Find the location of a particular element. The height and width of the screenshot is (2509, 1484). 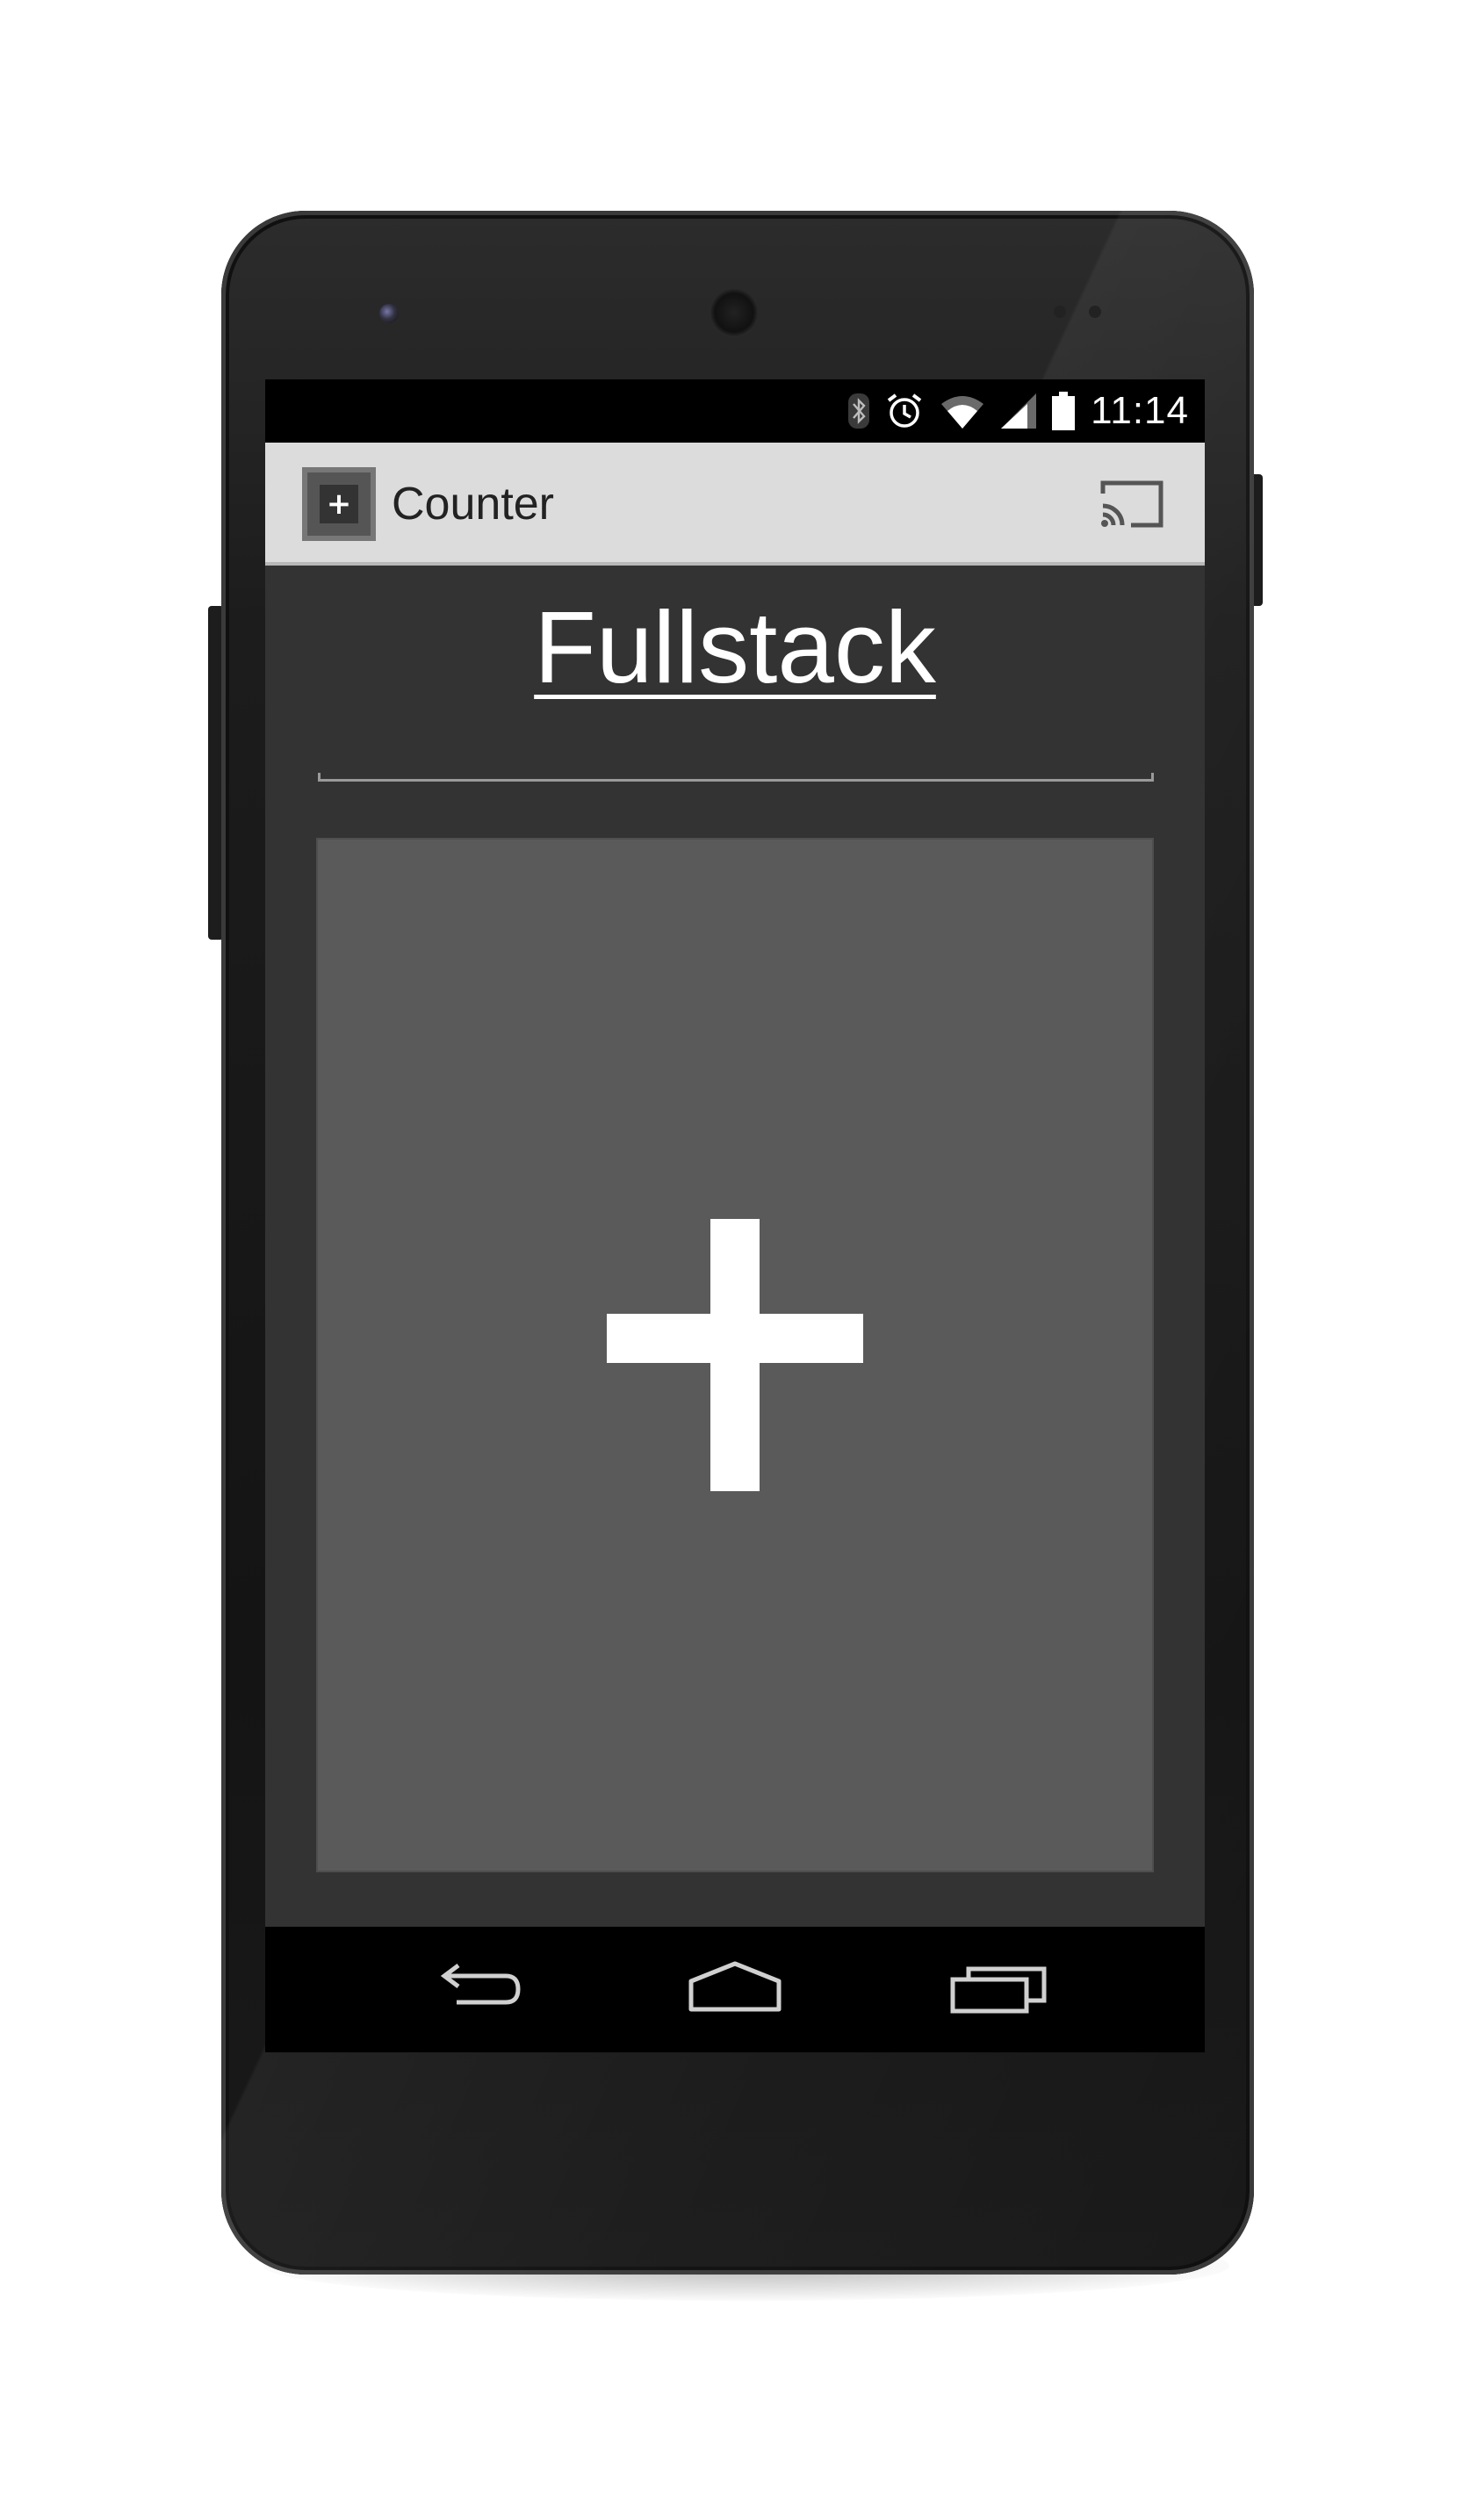

content-title-wrap: Fullstack is located at coordinates (735, 651).